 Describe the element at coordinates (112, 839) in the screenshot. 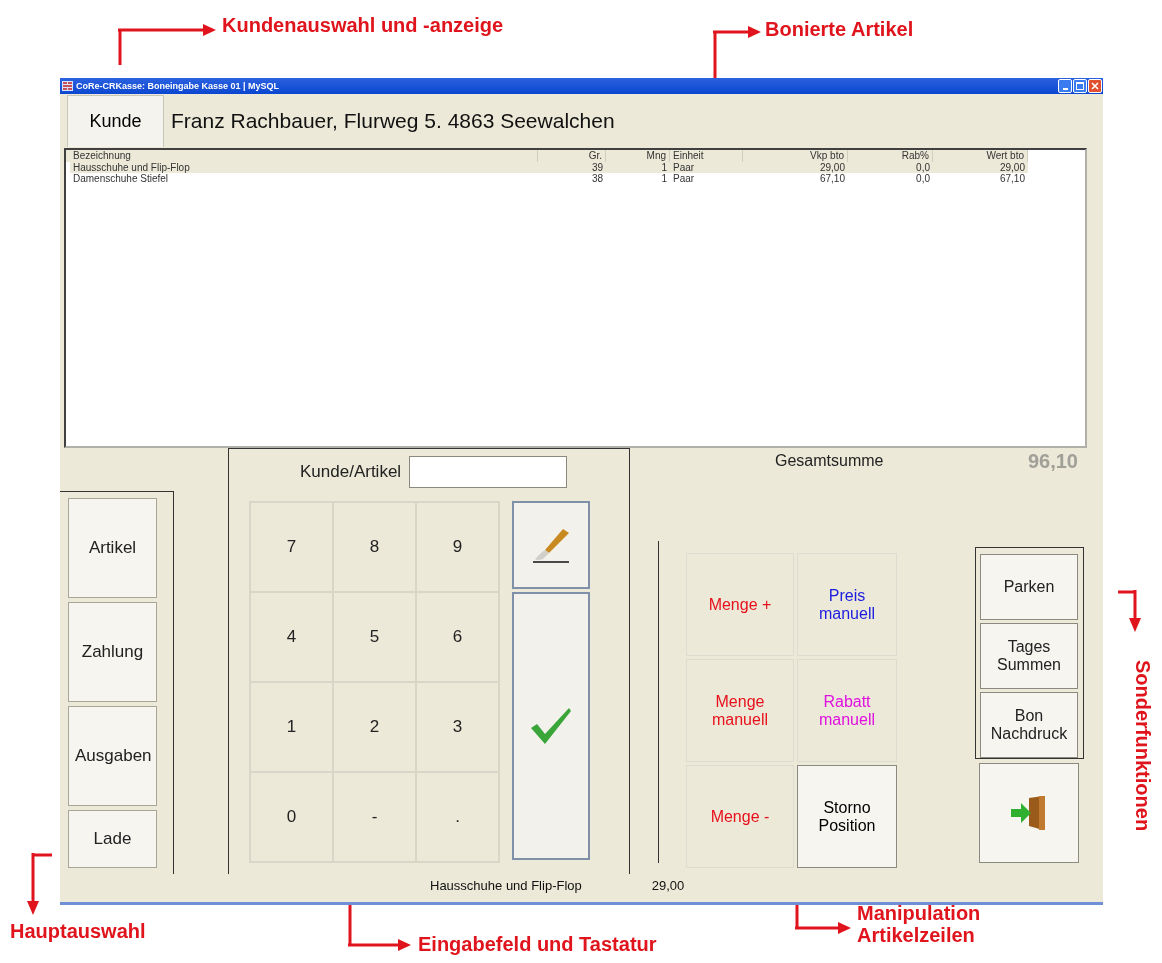

I see `nav-button: Lade` at that location.